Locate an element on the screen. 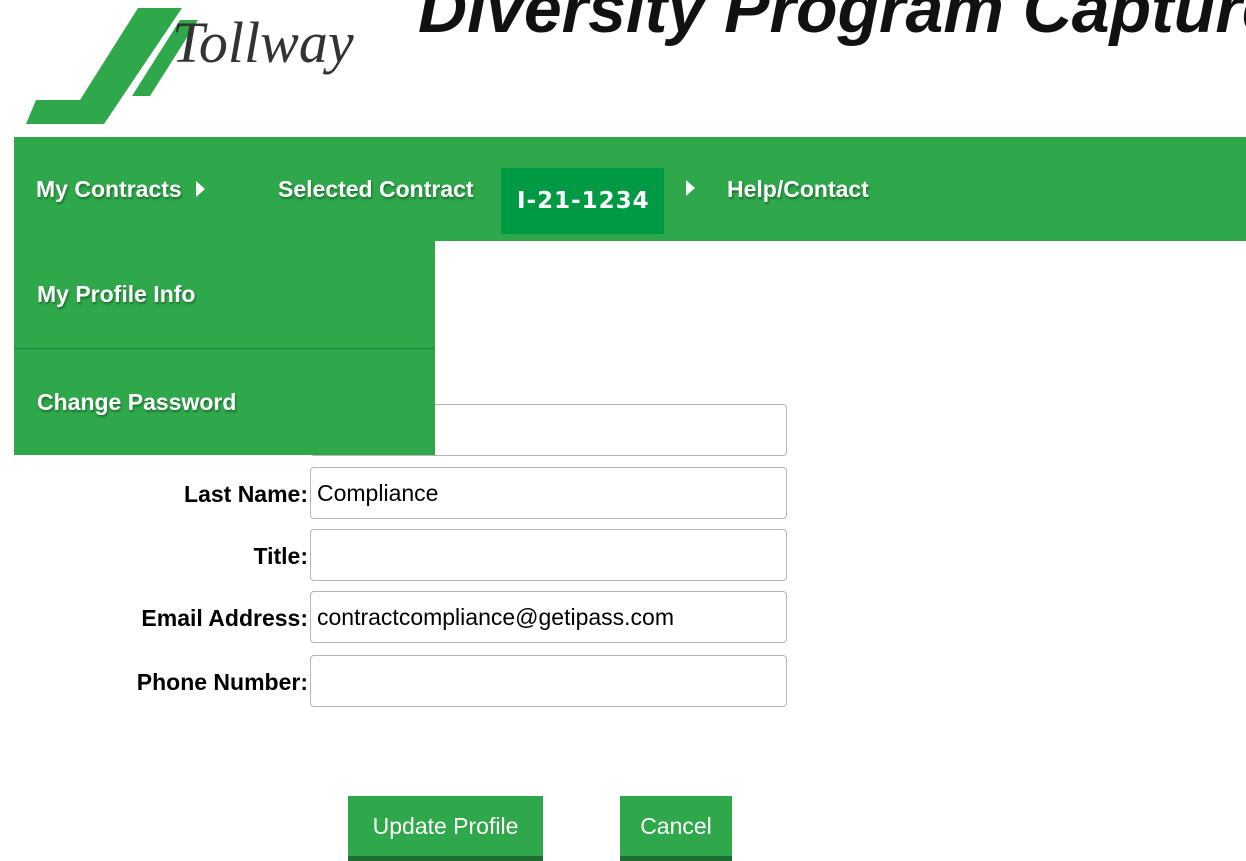 Image resolution: width=1246 pixels, height=861 pixels. nav-help-contact: Help/Contact is located at coordinates (798, 189).